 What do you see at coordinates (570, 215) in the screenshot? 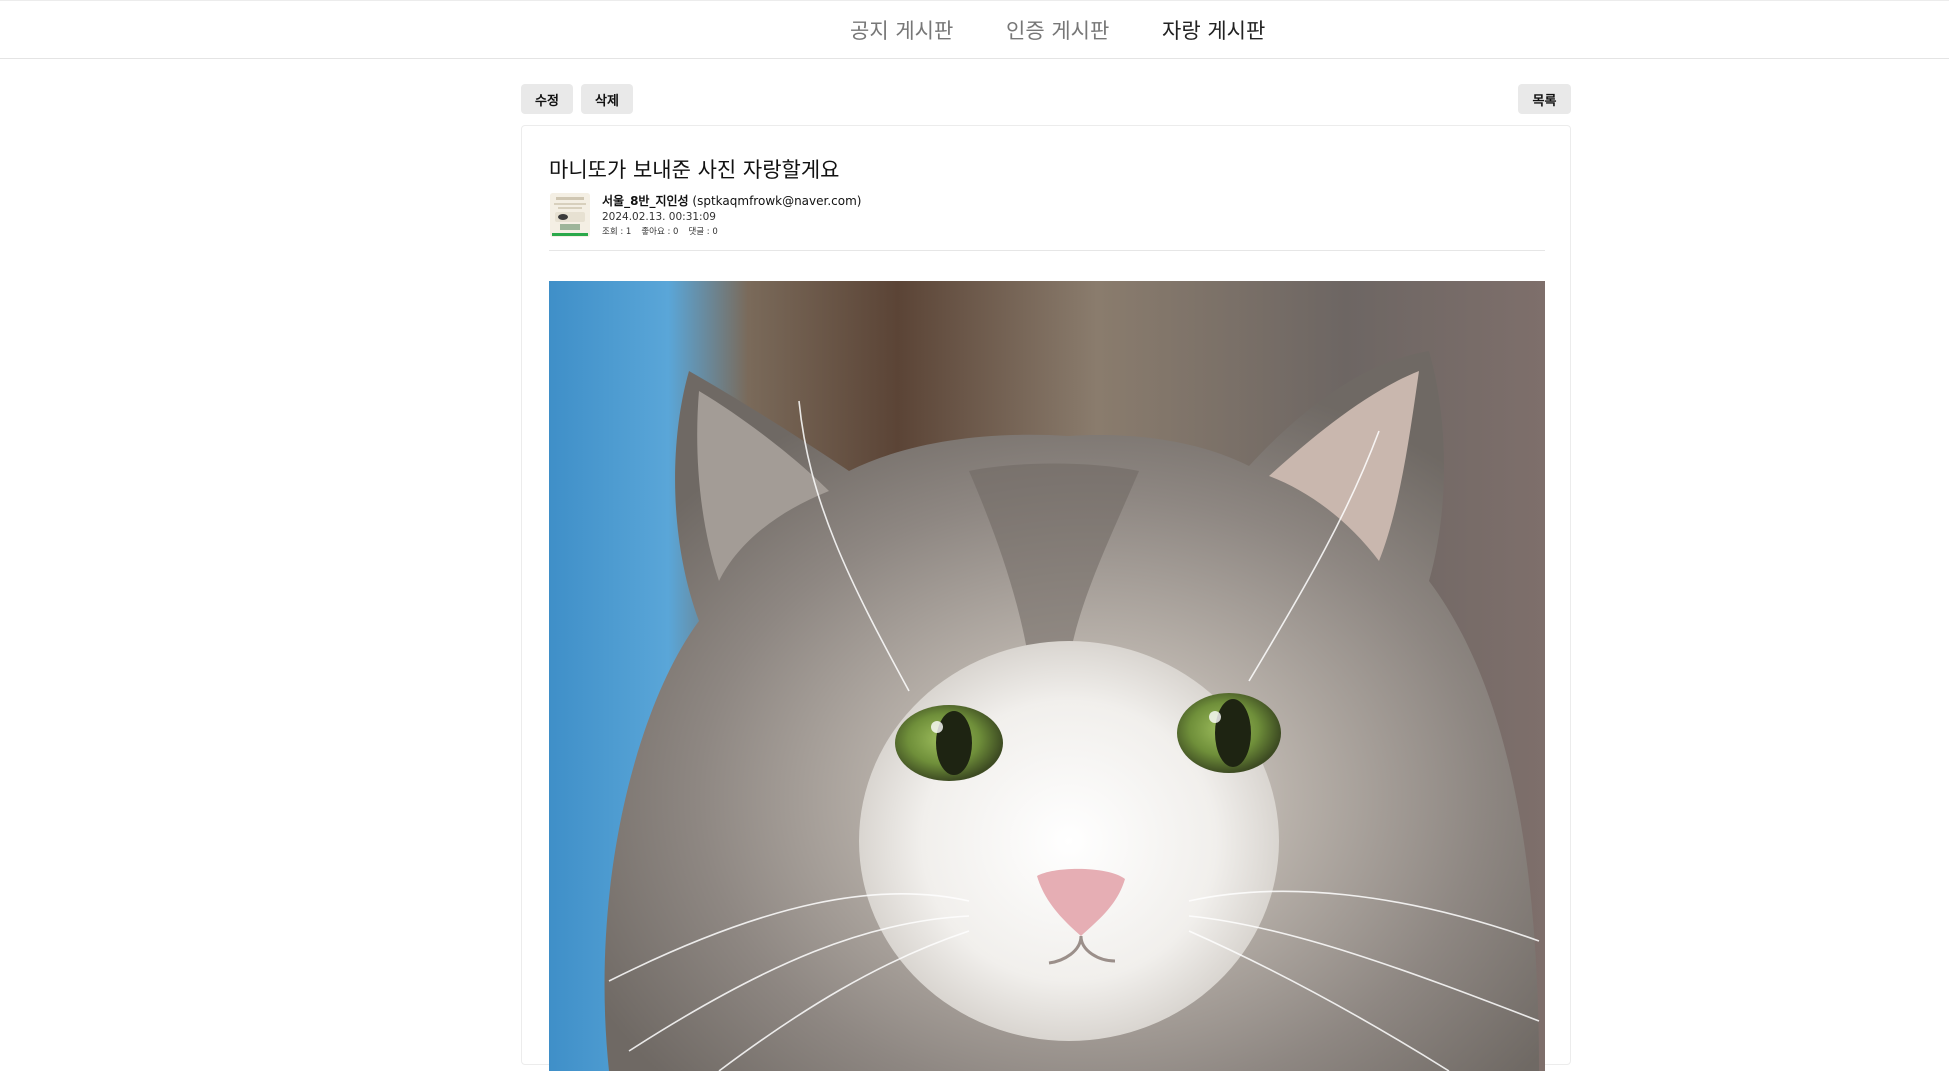
I see `avatar` at bounding box center [570, 215].